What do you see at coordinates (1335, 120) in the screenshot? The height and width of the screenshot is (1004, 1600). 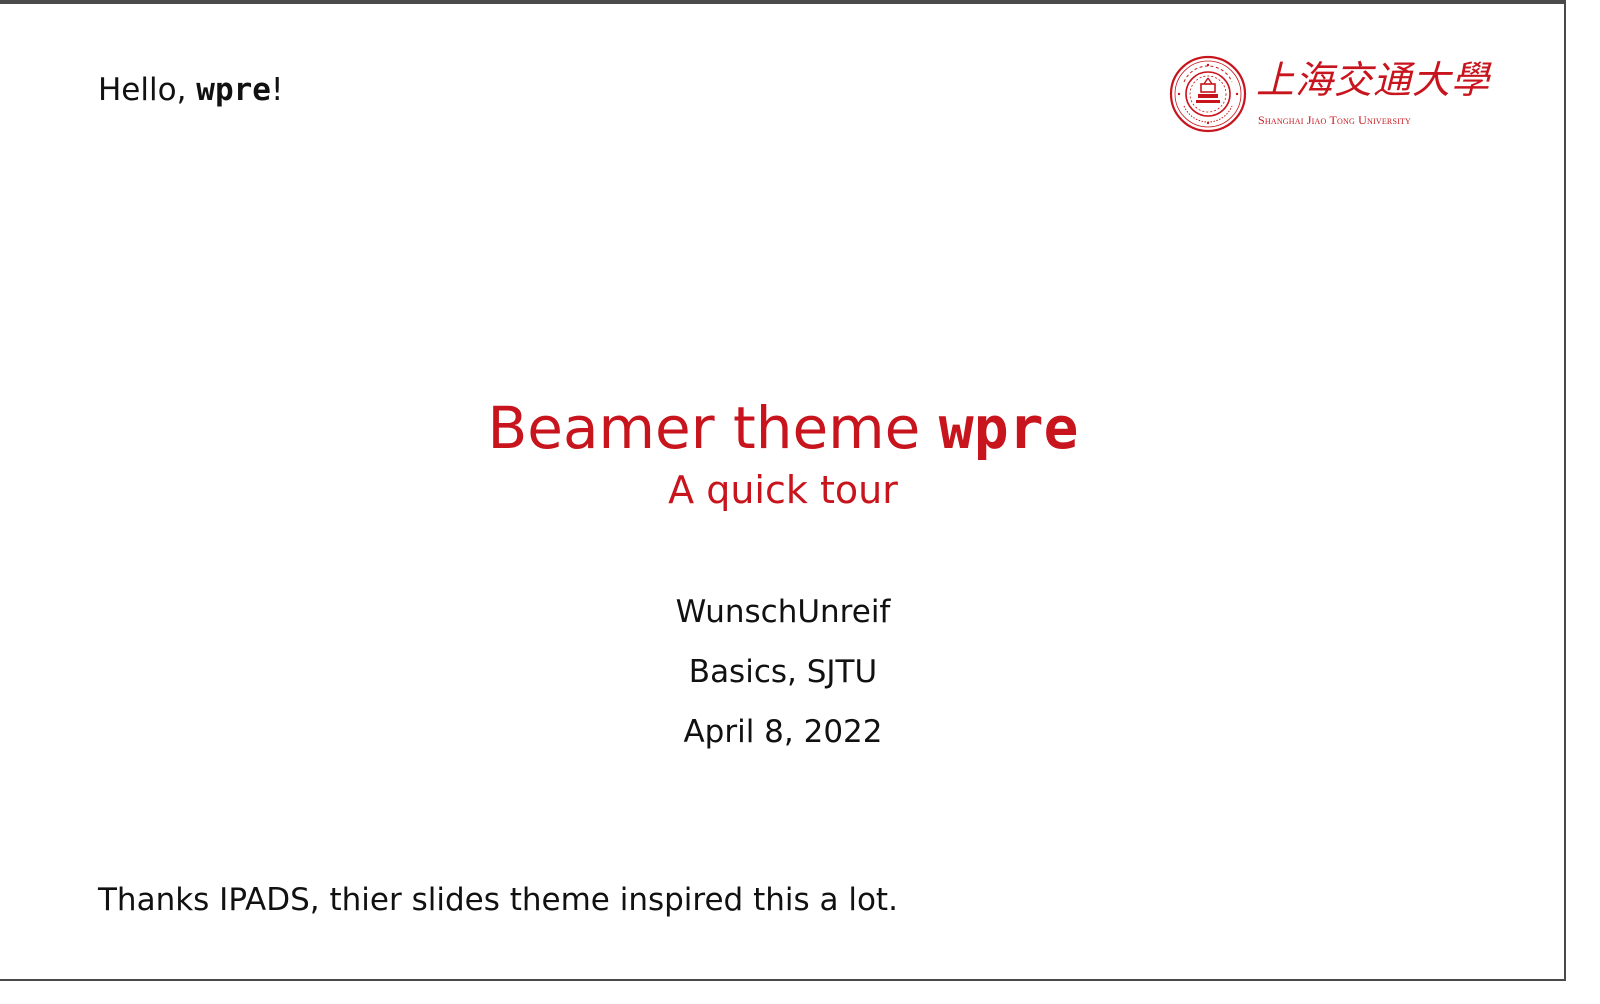 I see `logo-en-name: Shanghai Jiao Tong University` at bounding box center [1335, 120].